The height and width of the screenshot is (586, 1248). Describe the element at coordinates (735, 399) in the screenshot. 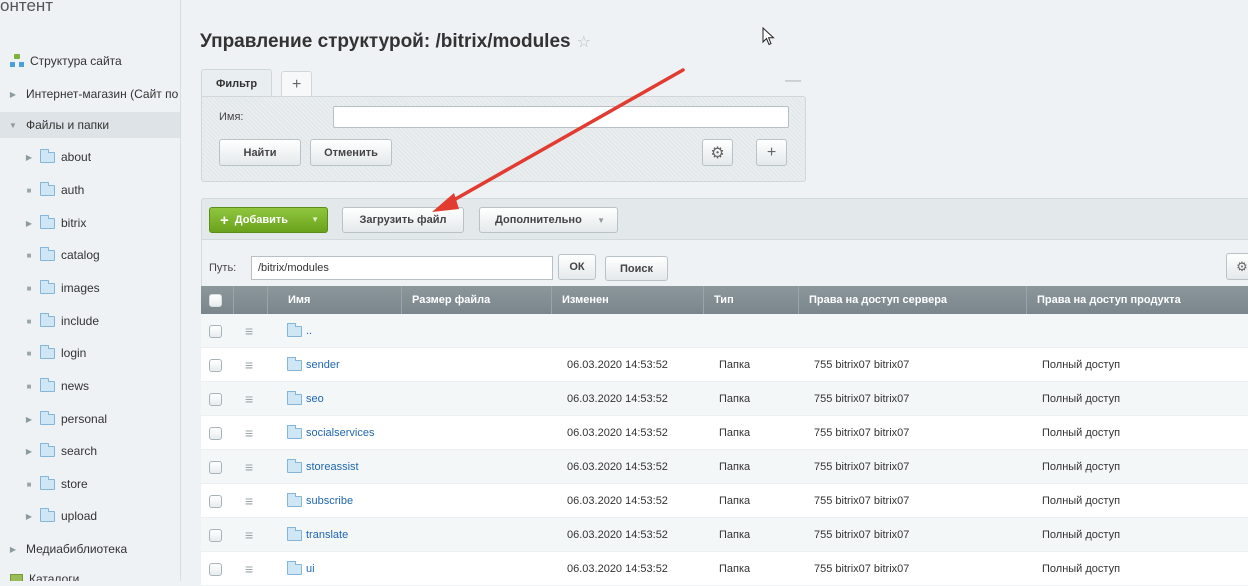

I see `row-type: Папка` at that location.